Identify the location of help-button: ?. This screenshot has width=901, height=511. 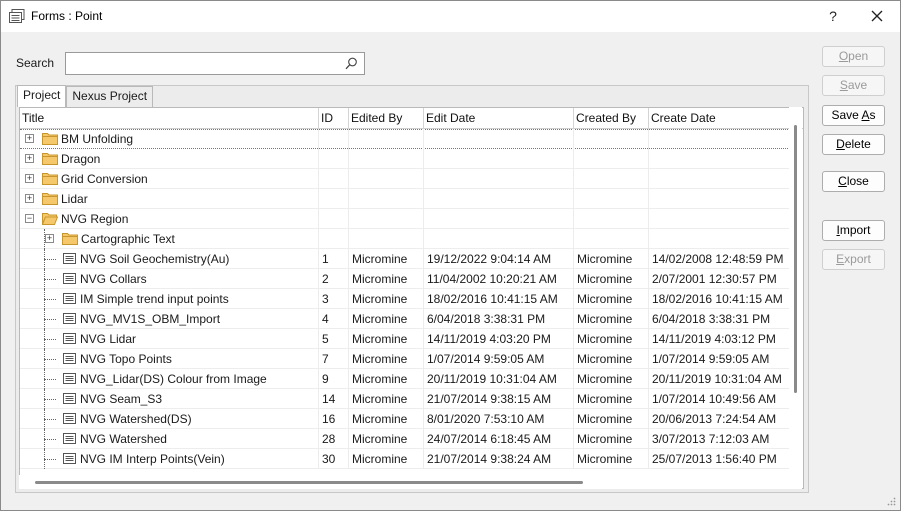
(833, 16).